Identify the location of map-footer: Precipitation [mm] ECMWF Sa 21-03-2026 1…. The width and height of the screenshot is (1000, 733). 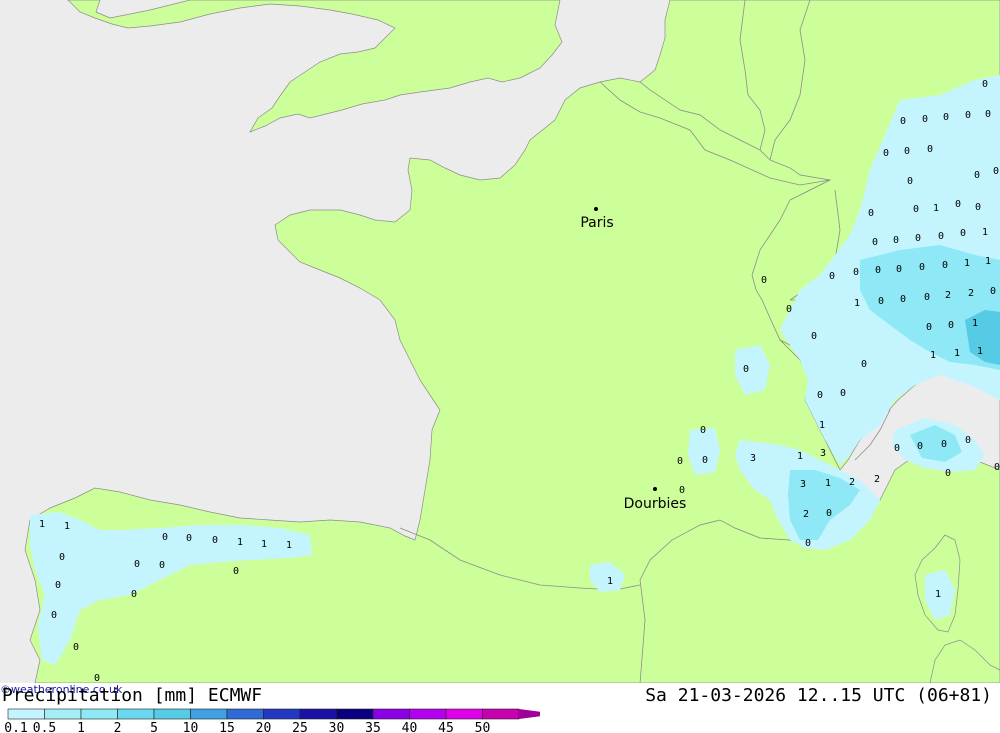
(500, 708).